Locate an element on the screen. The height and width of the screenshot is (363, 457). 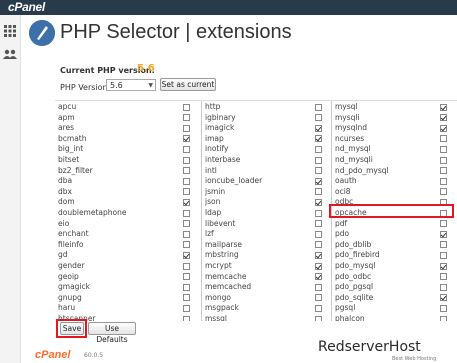
extension-row-pdo_firebird: pdo_firebird is located at coordinates (394, 255).